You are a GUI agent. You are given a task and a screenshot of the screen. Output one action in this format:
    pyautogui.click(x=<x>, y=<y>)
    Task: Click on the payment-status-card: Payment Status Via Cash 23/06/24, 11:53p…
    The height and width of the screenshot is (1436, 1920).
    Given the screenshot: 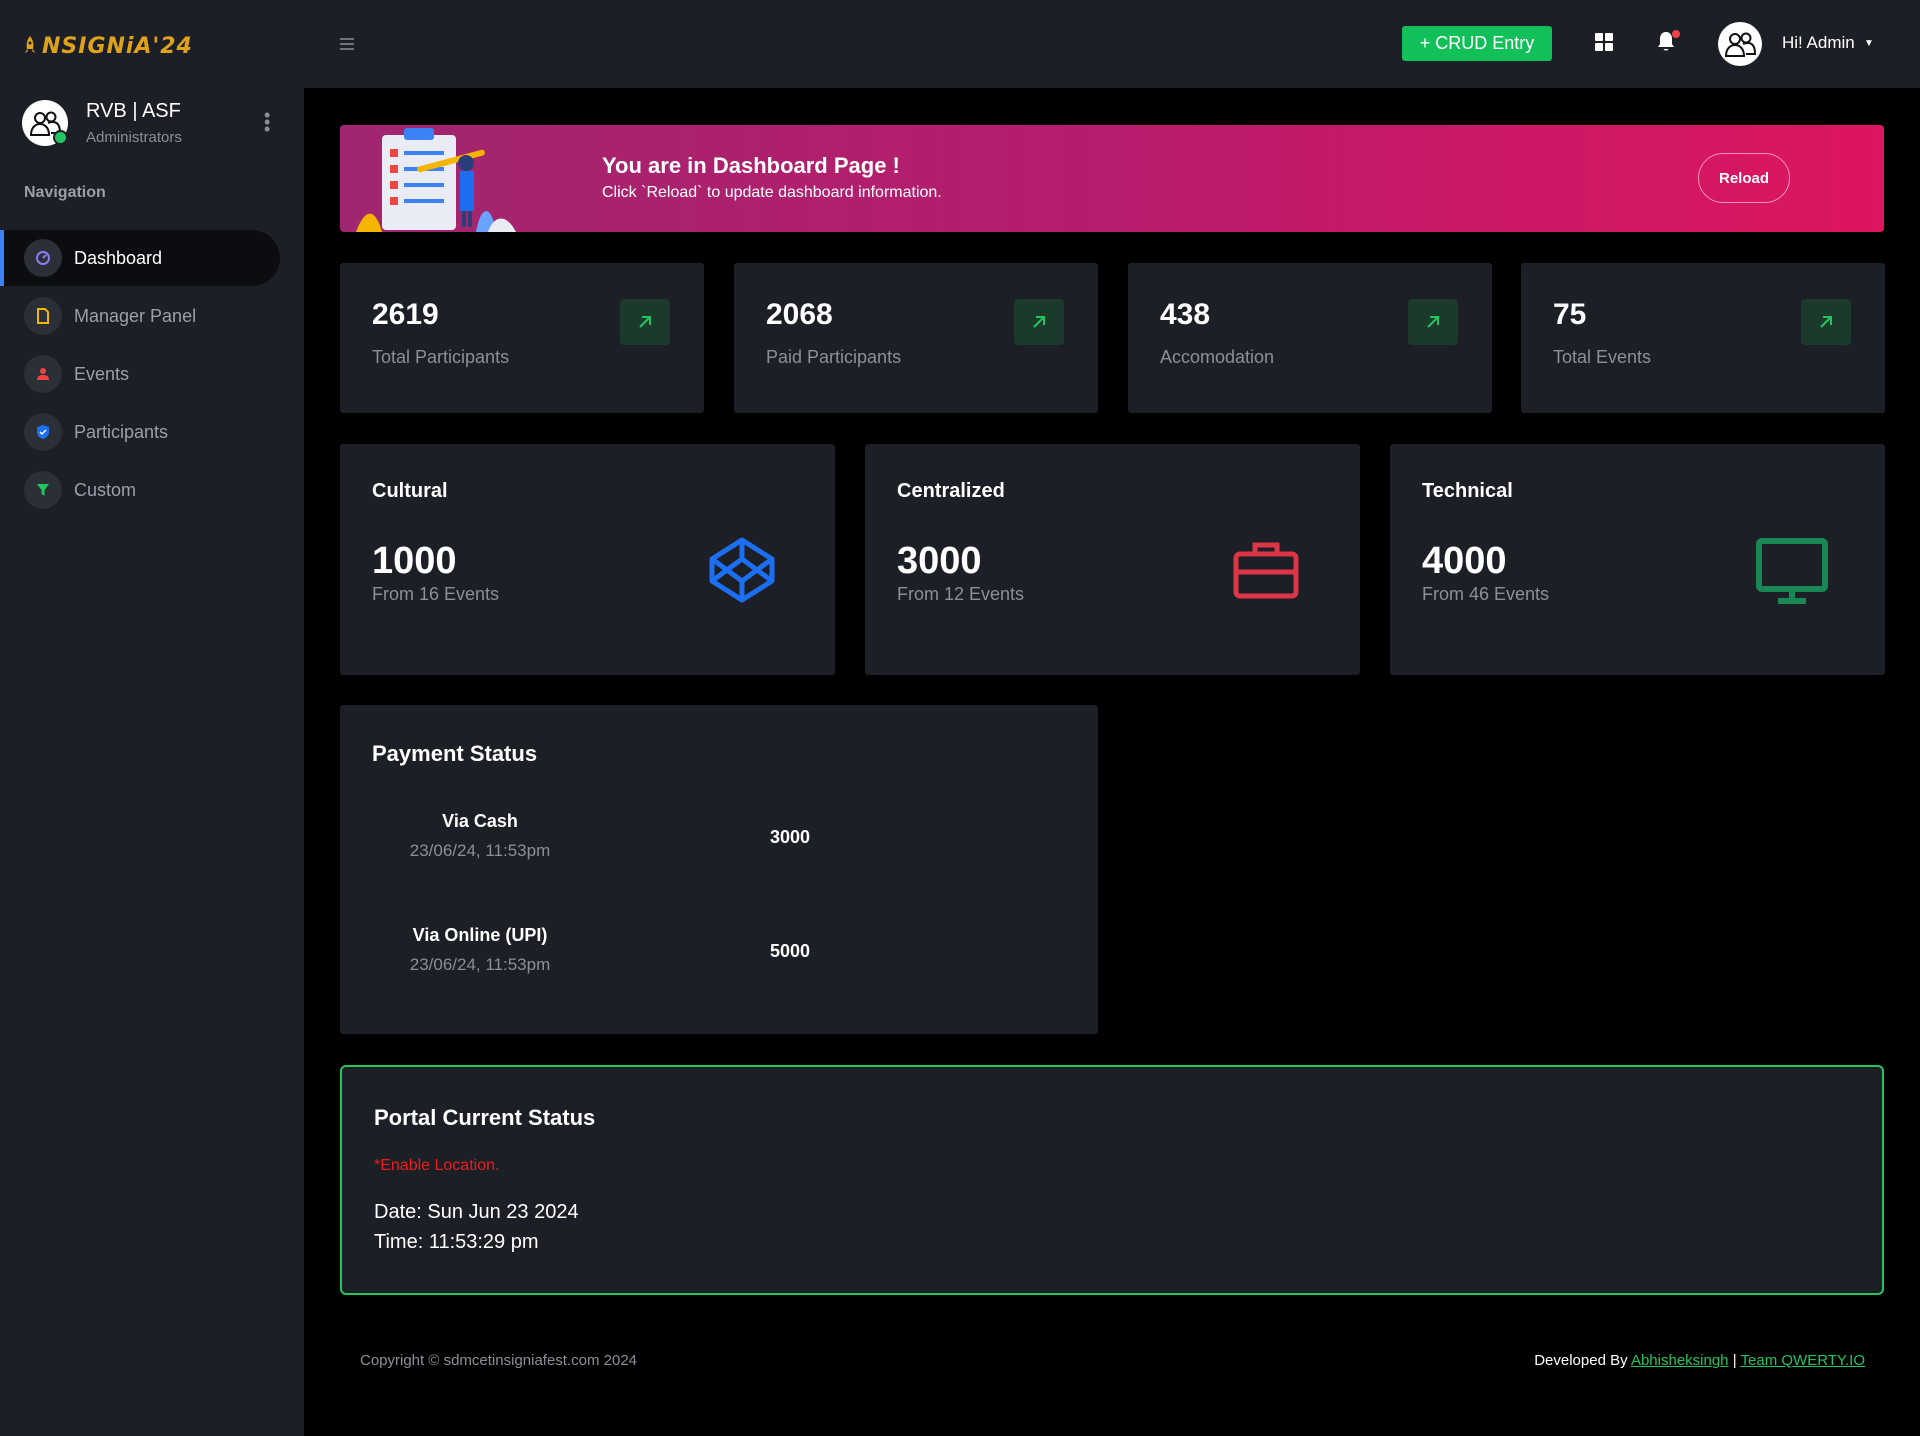 What is the action you would take?
    pyautogui.click(x=719, y=869)
    